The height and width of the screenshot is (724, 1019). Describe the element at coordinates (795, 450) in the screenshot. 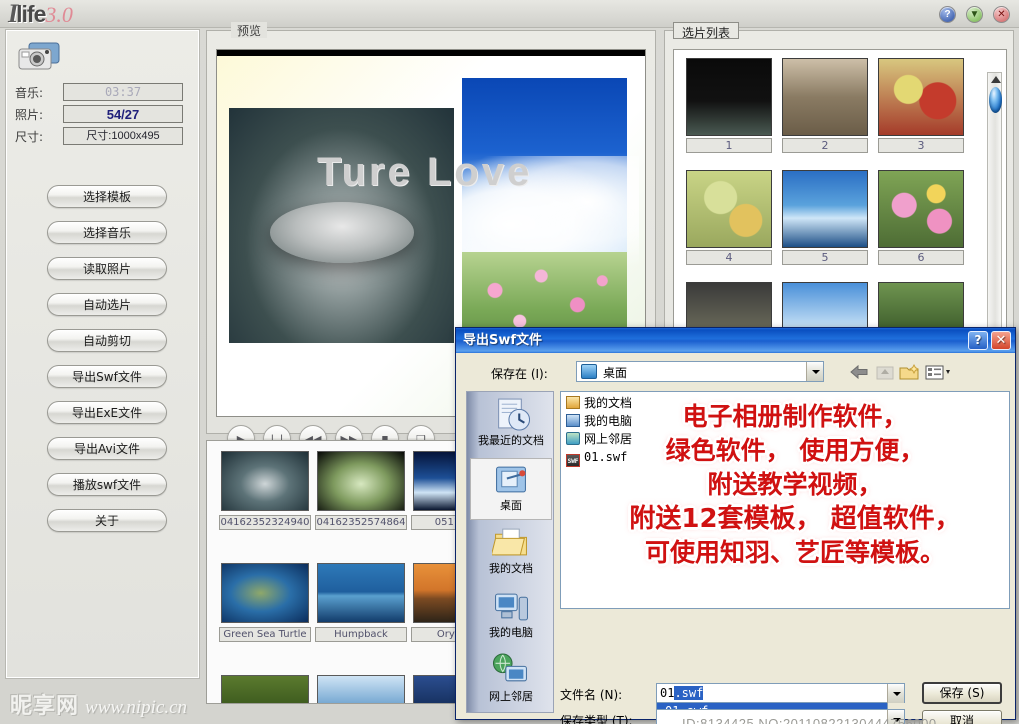

I see `promo-line-2: 绿色软件， 使用方便，` at that location.